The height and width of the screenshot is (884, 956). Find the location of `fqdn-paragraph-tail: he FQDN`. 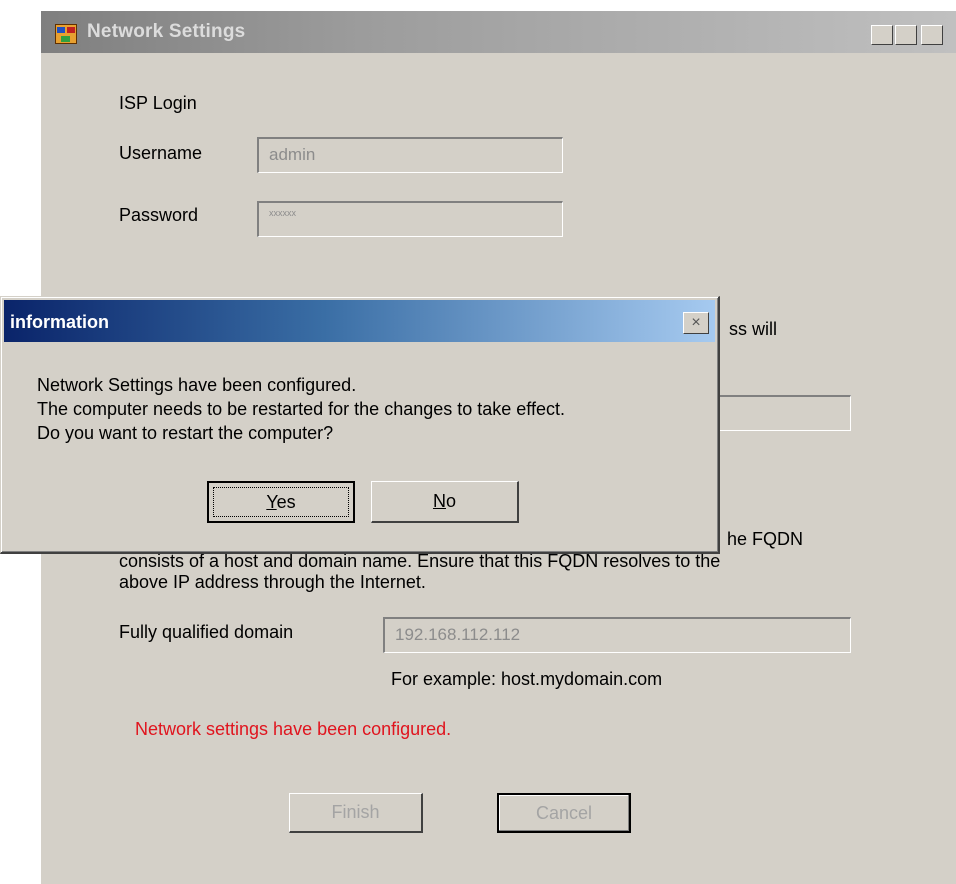

fqdn-paragraph-tail: he FQDN is located at coordinates (765, 539).